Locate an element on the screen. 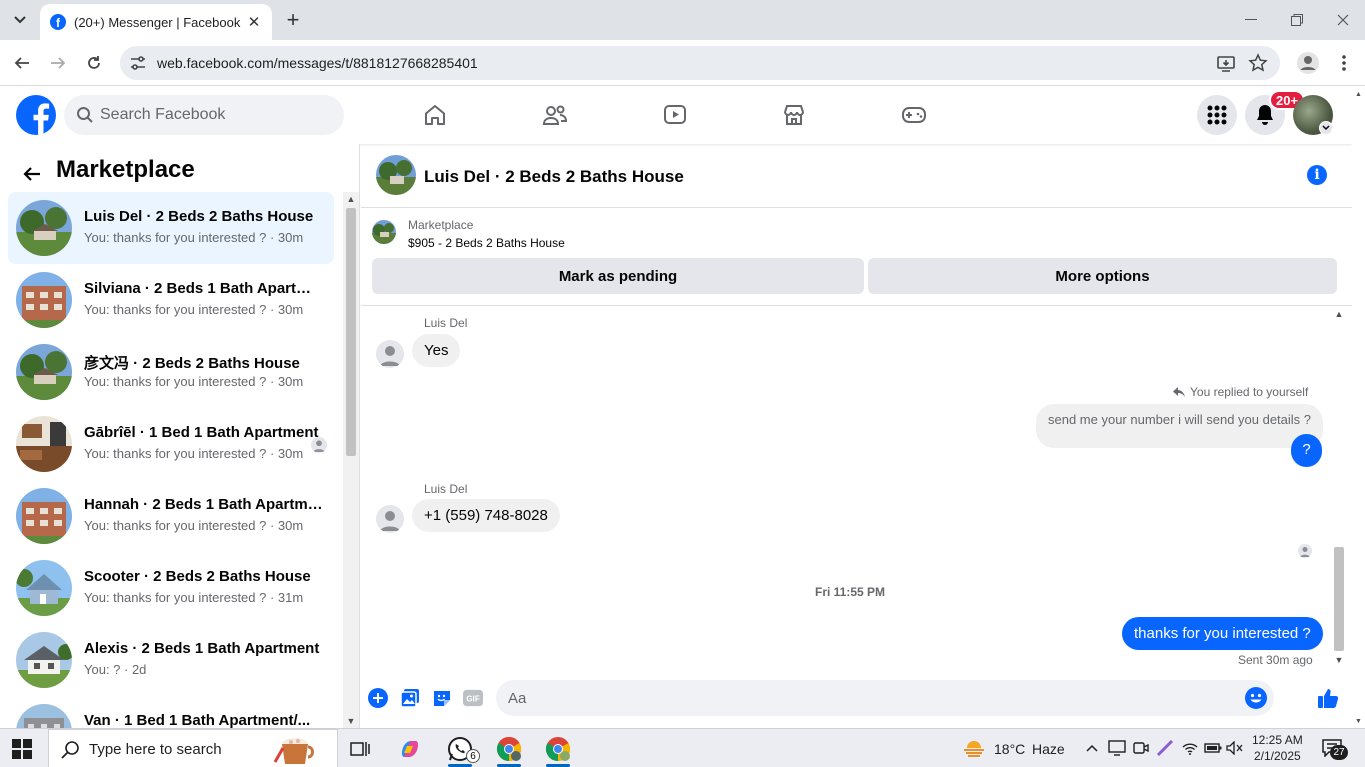 The width and height of the screenshot is (1365, 767). browser-menu-dots-icon is located at coordinates (1344, 63).